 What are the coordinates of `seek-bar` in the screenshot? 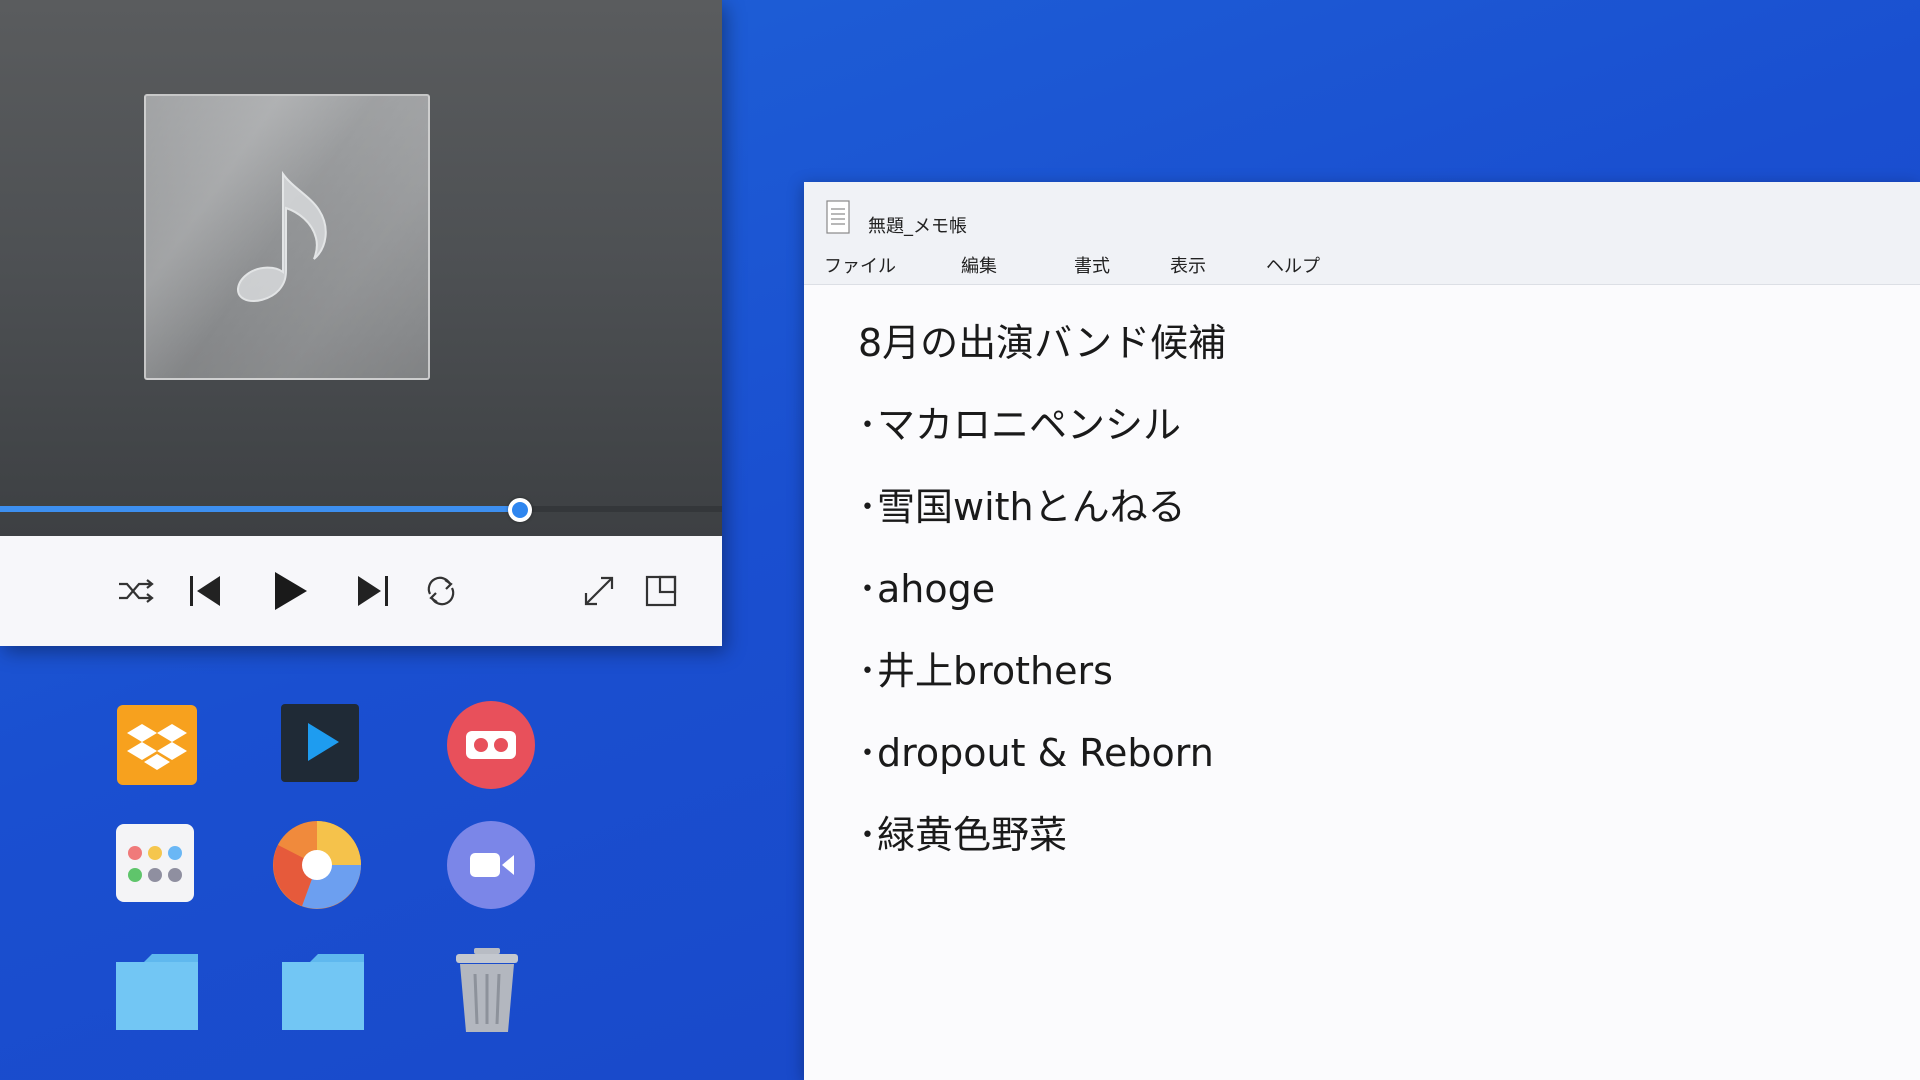 It's located at (361, 510).